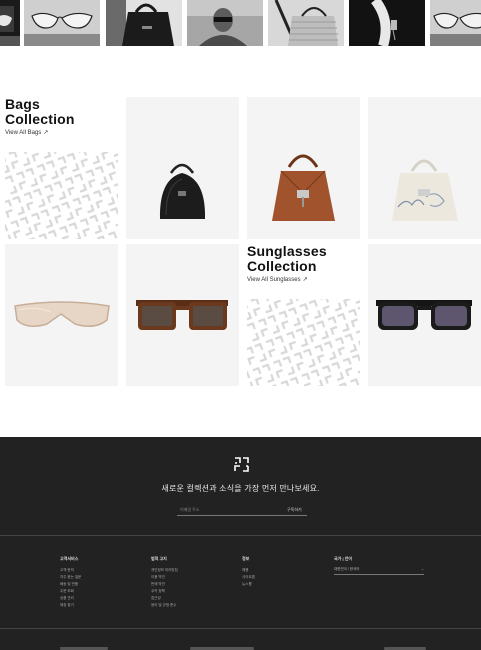 The width and height of the screenshot is (481, 650). I want to click on footer-column-country: 국가 | 언어 대한민국 / 한국어 ⌄, so click(379, 565).